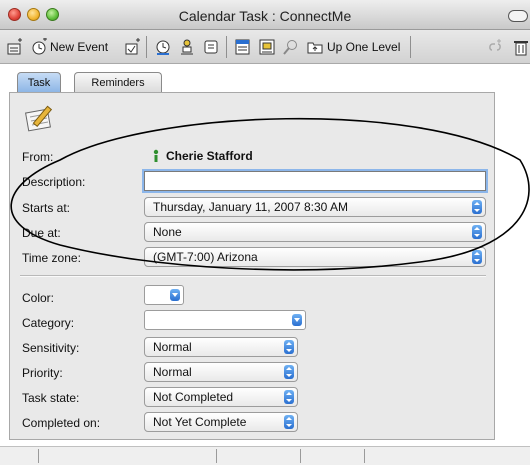  I want to click on print-icon, so click(267, 47).